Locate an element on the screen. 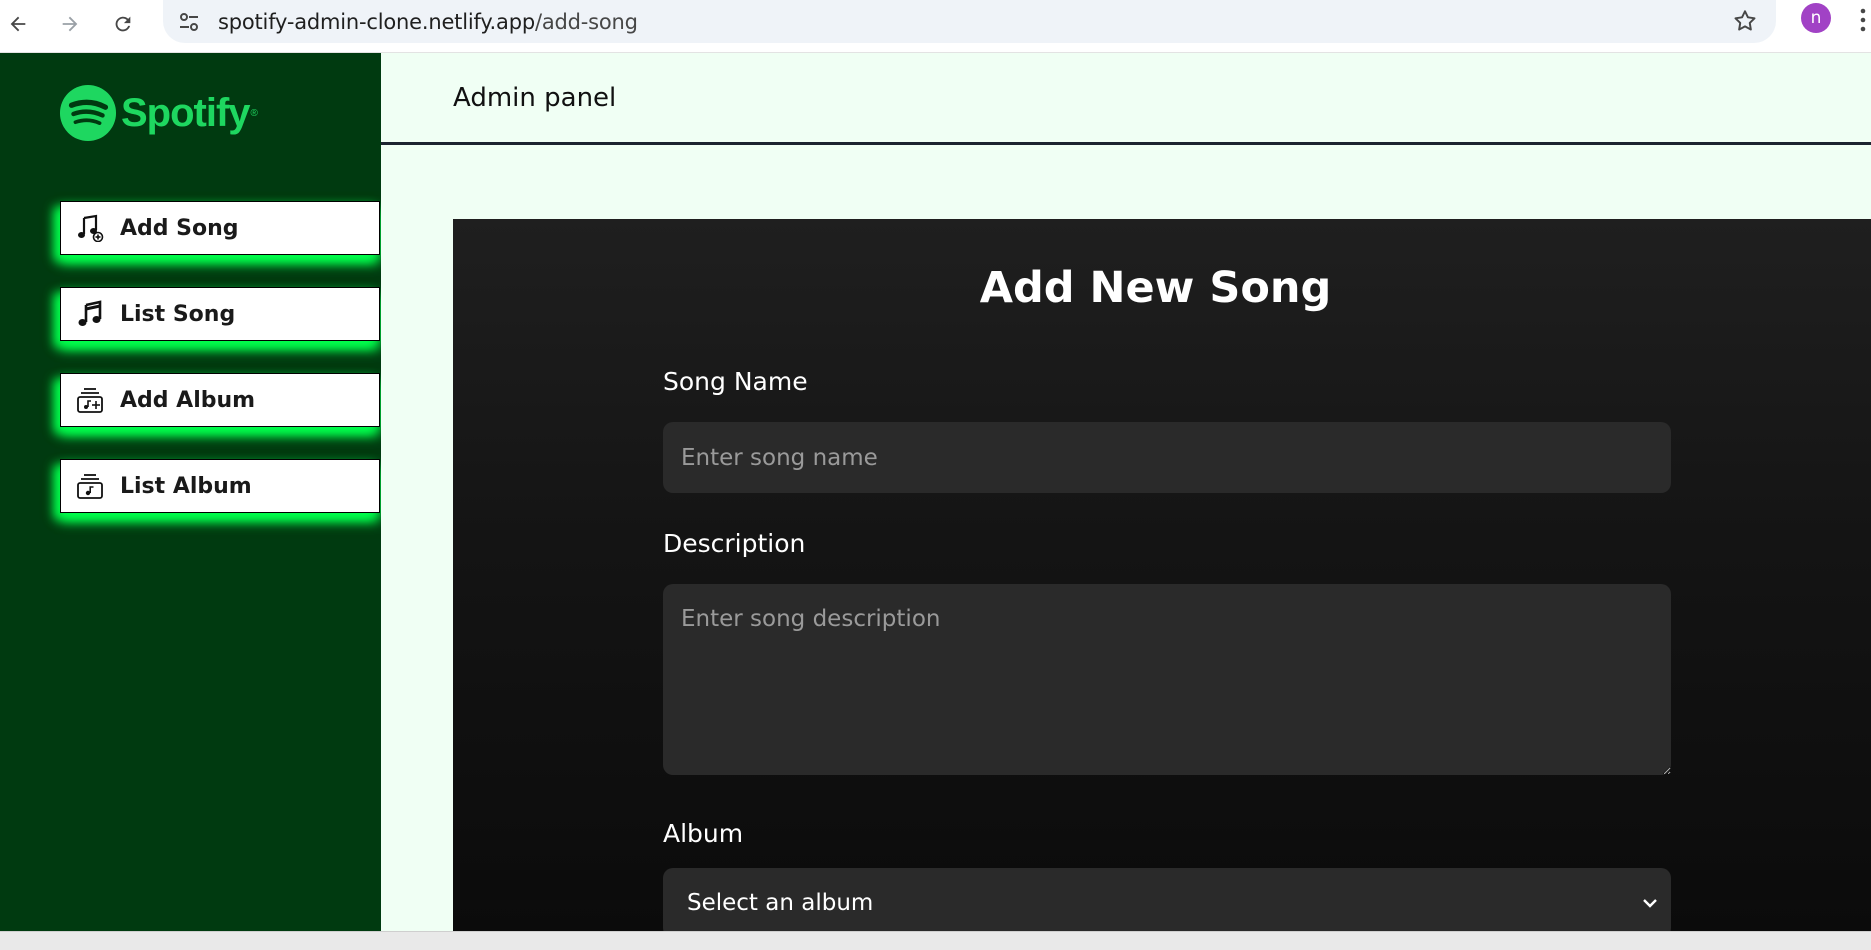 This screenshot has width=1871, height=950. spotify-logo-icon is located at coordinates (88, 113).